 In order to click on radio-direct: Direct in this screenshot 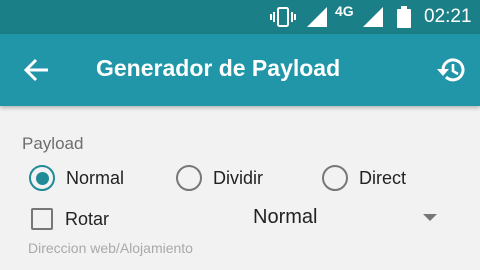, I will do `click(364, 178)`.